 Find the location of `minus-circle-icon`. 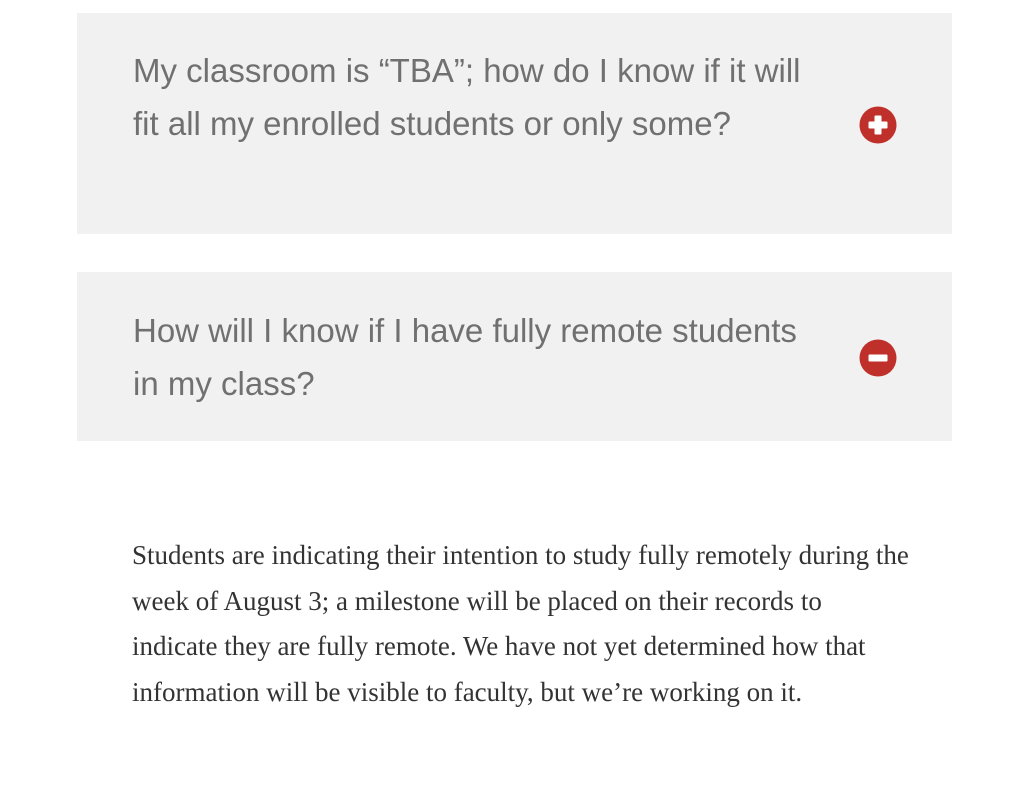

minus-circle-icon is located at coordinates (878, 358).